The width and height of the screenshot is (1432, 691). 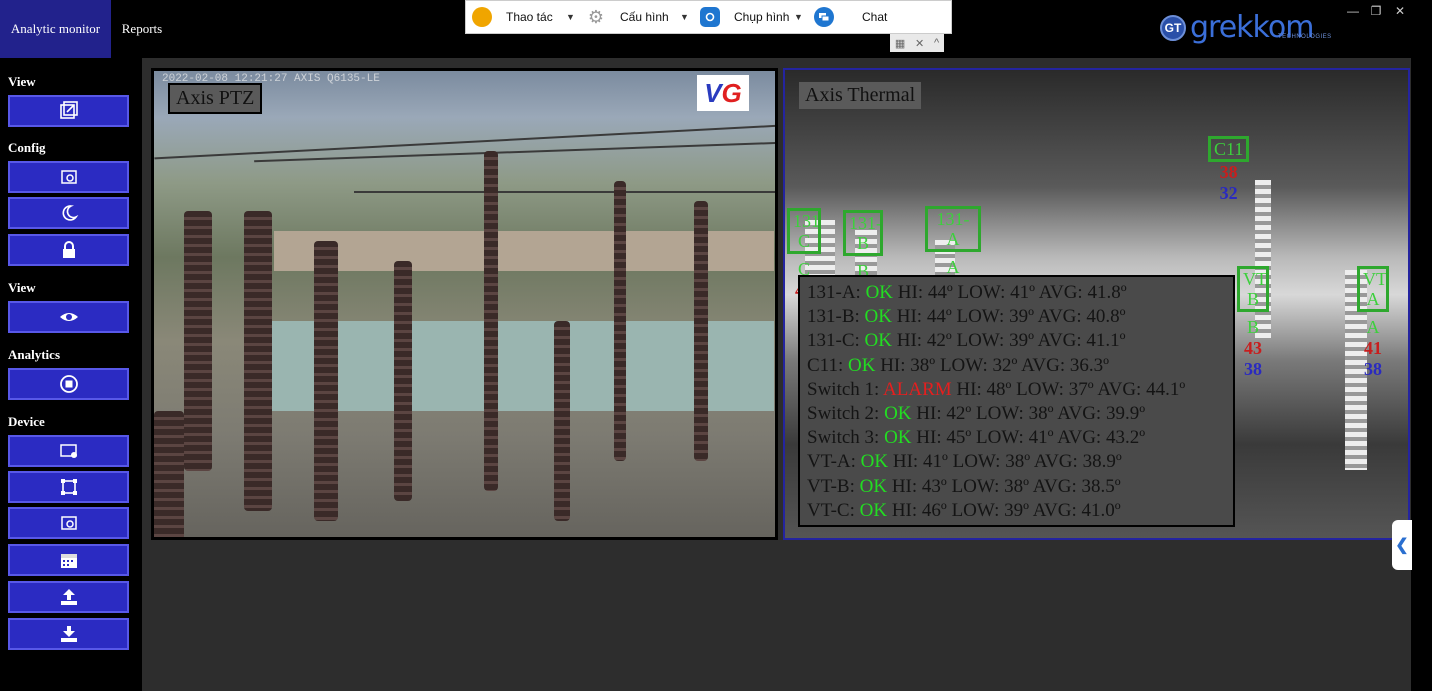 I want to click on logo-subtitle: TECHNOLOGIES, so click(x=1305, y=37).